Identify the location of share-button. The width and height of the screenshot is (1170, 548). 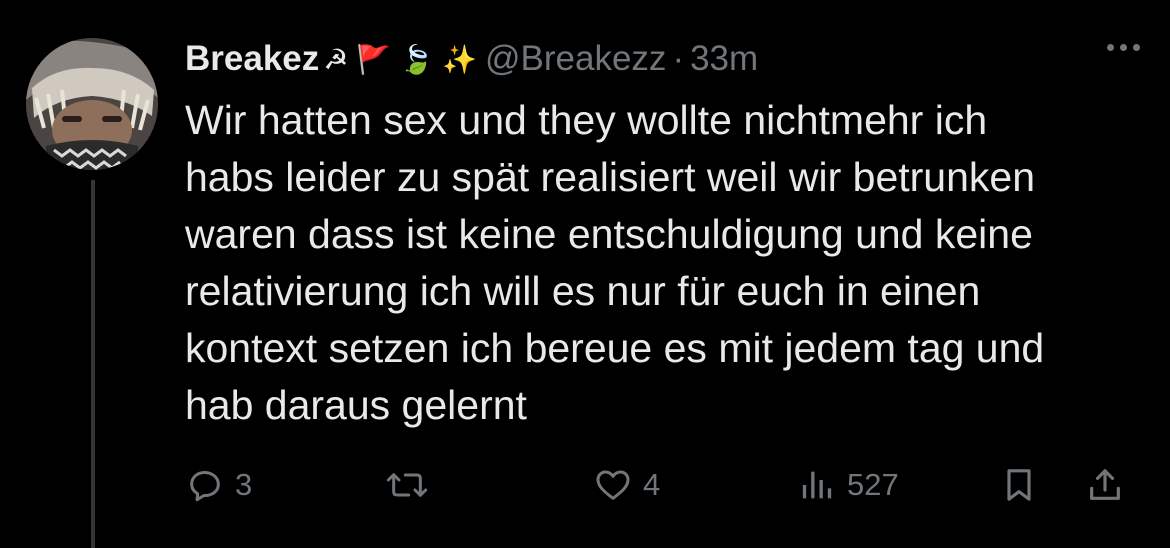
(1105, 485).